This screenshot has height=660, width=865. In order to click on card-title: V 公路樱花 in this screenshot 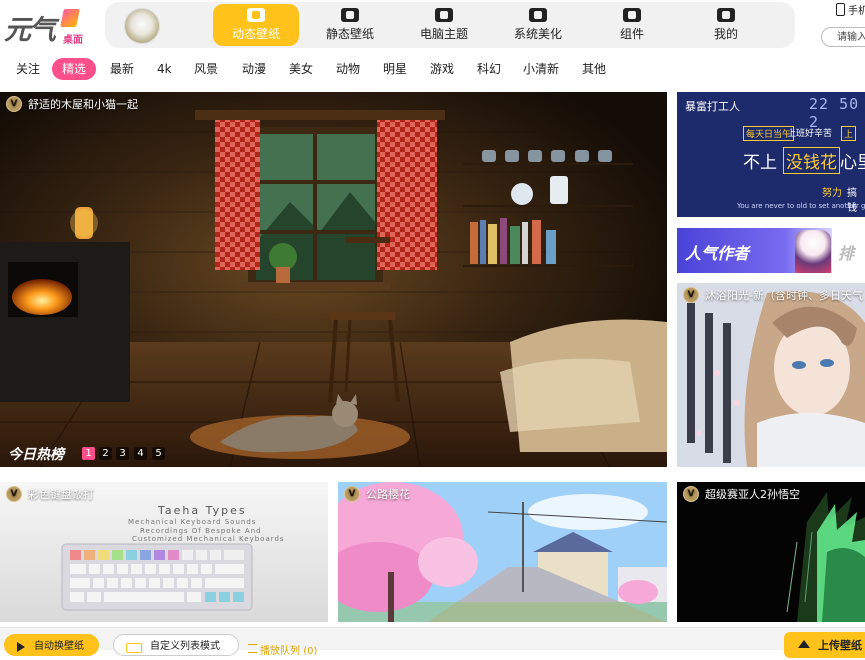, I will do `click(377, 494)`.